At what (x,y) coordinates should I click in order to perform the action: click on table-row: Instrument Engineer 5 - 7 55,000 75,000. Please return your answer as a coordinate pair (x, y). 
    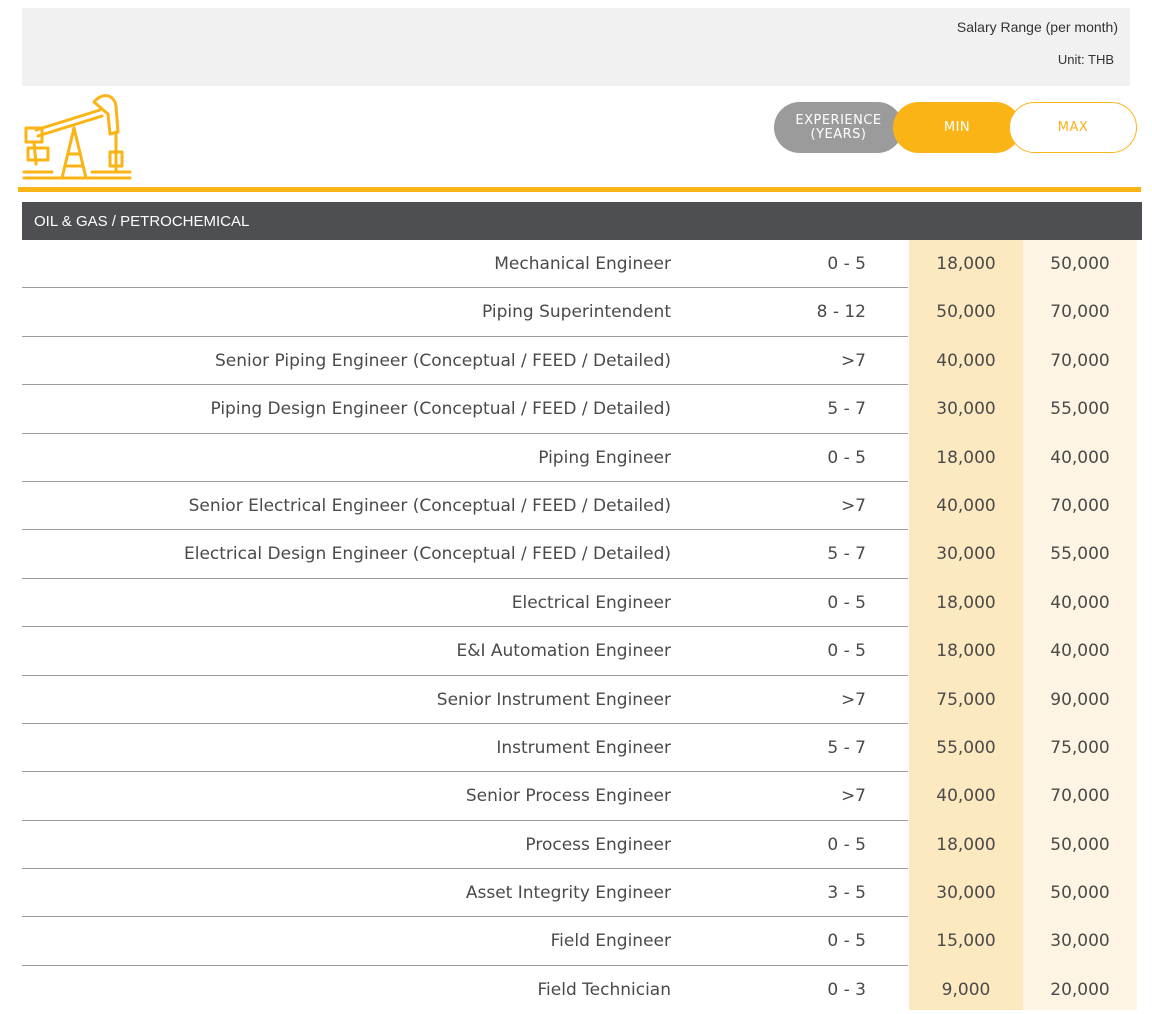
    Looking at the image, I should click on (582, 748).